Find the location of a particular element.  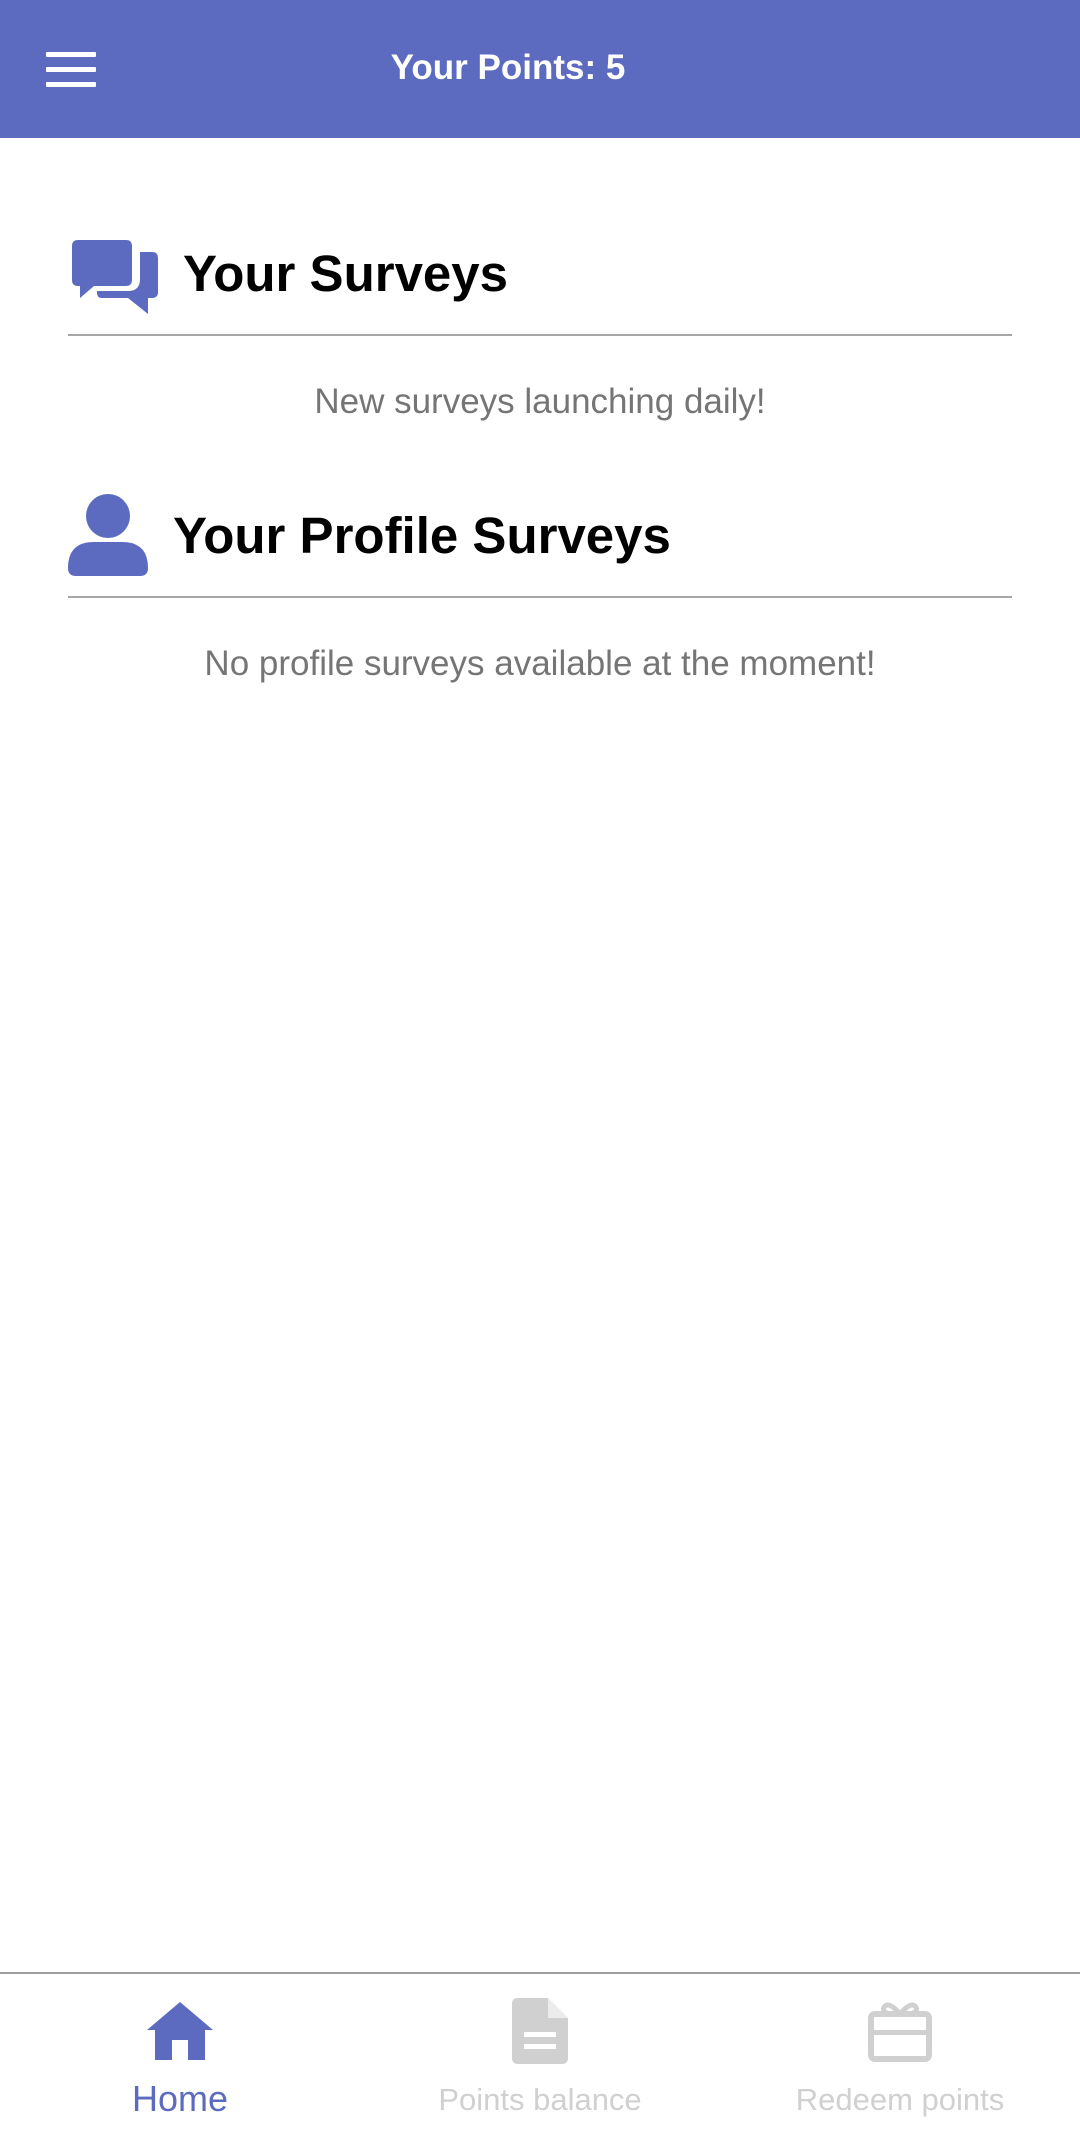

document-icon is located at coordinates (540, 2031).